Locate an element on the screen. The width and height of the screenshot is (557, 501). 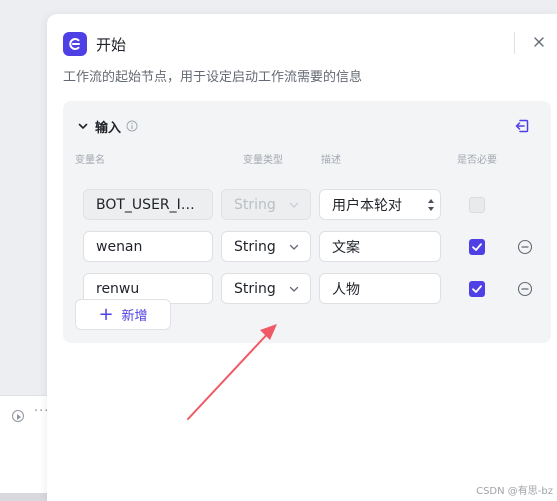
variable-desc-value: 用户本轮对 is located at coordinates (367, 205).